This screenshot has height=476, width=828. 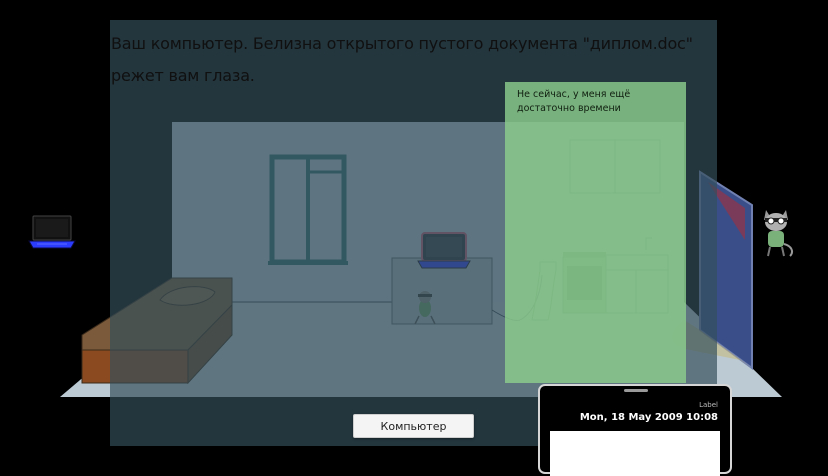 What do you see at coordinates (635, 453) in the screenshot?
I see `phone-screen` at bounding box center [635, 453].